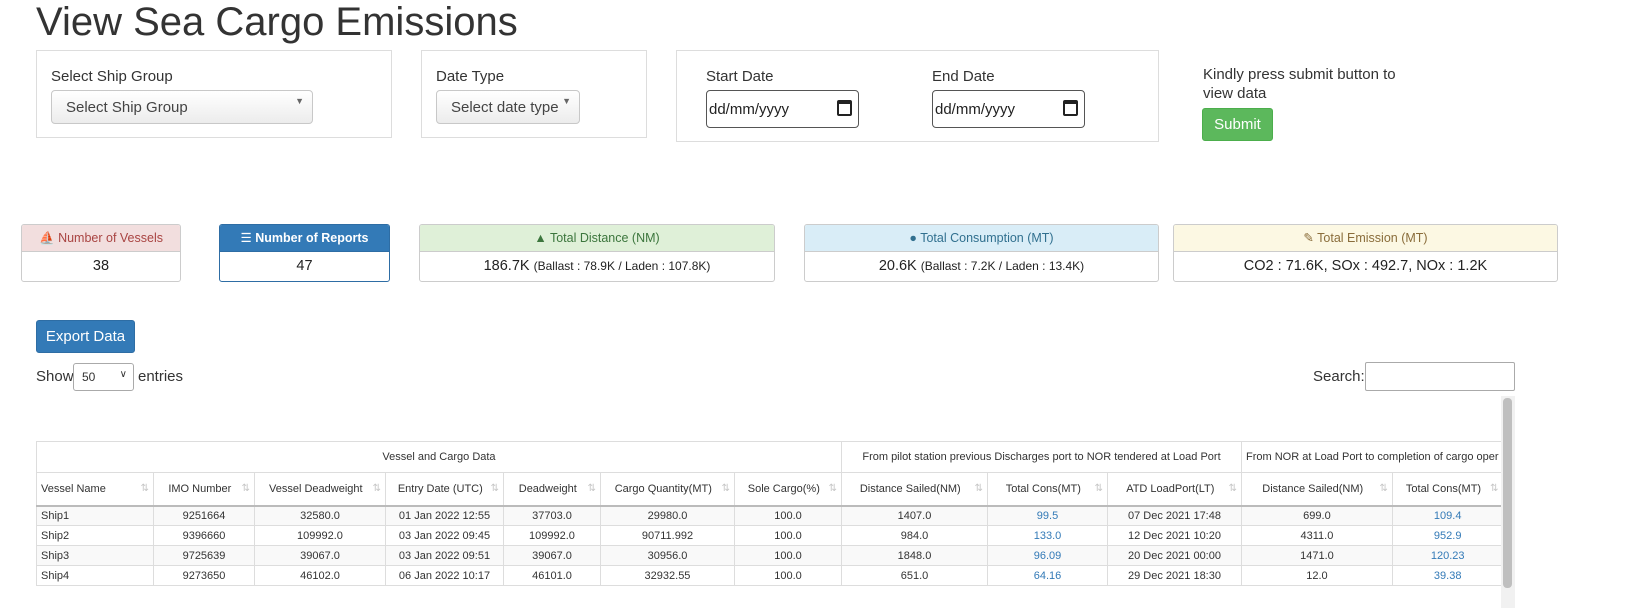 This screenshot has width=1626, height=608. I want to click on table-cell: 46101.0, so click(552, 575).